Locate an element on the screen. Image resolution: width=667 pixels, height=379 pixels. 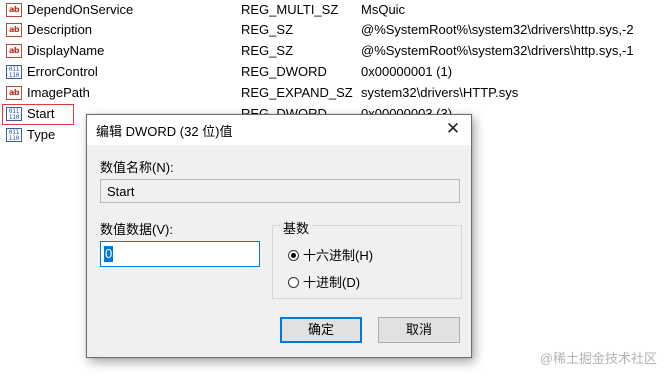
close-icon: ✕ is located at coordinates (453, 129).